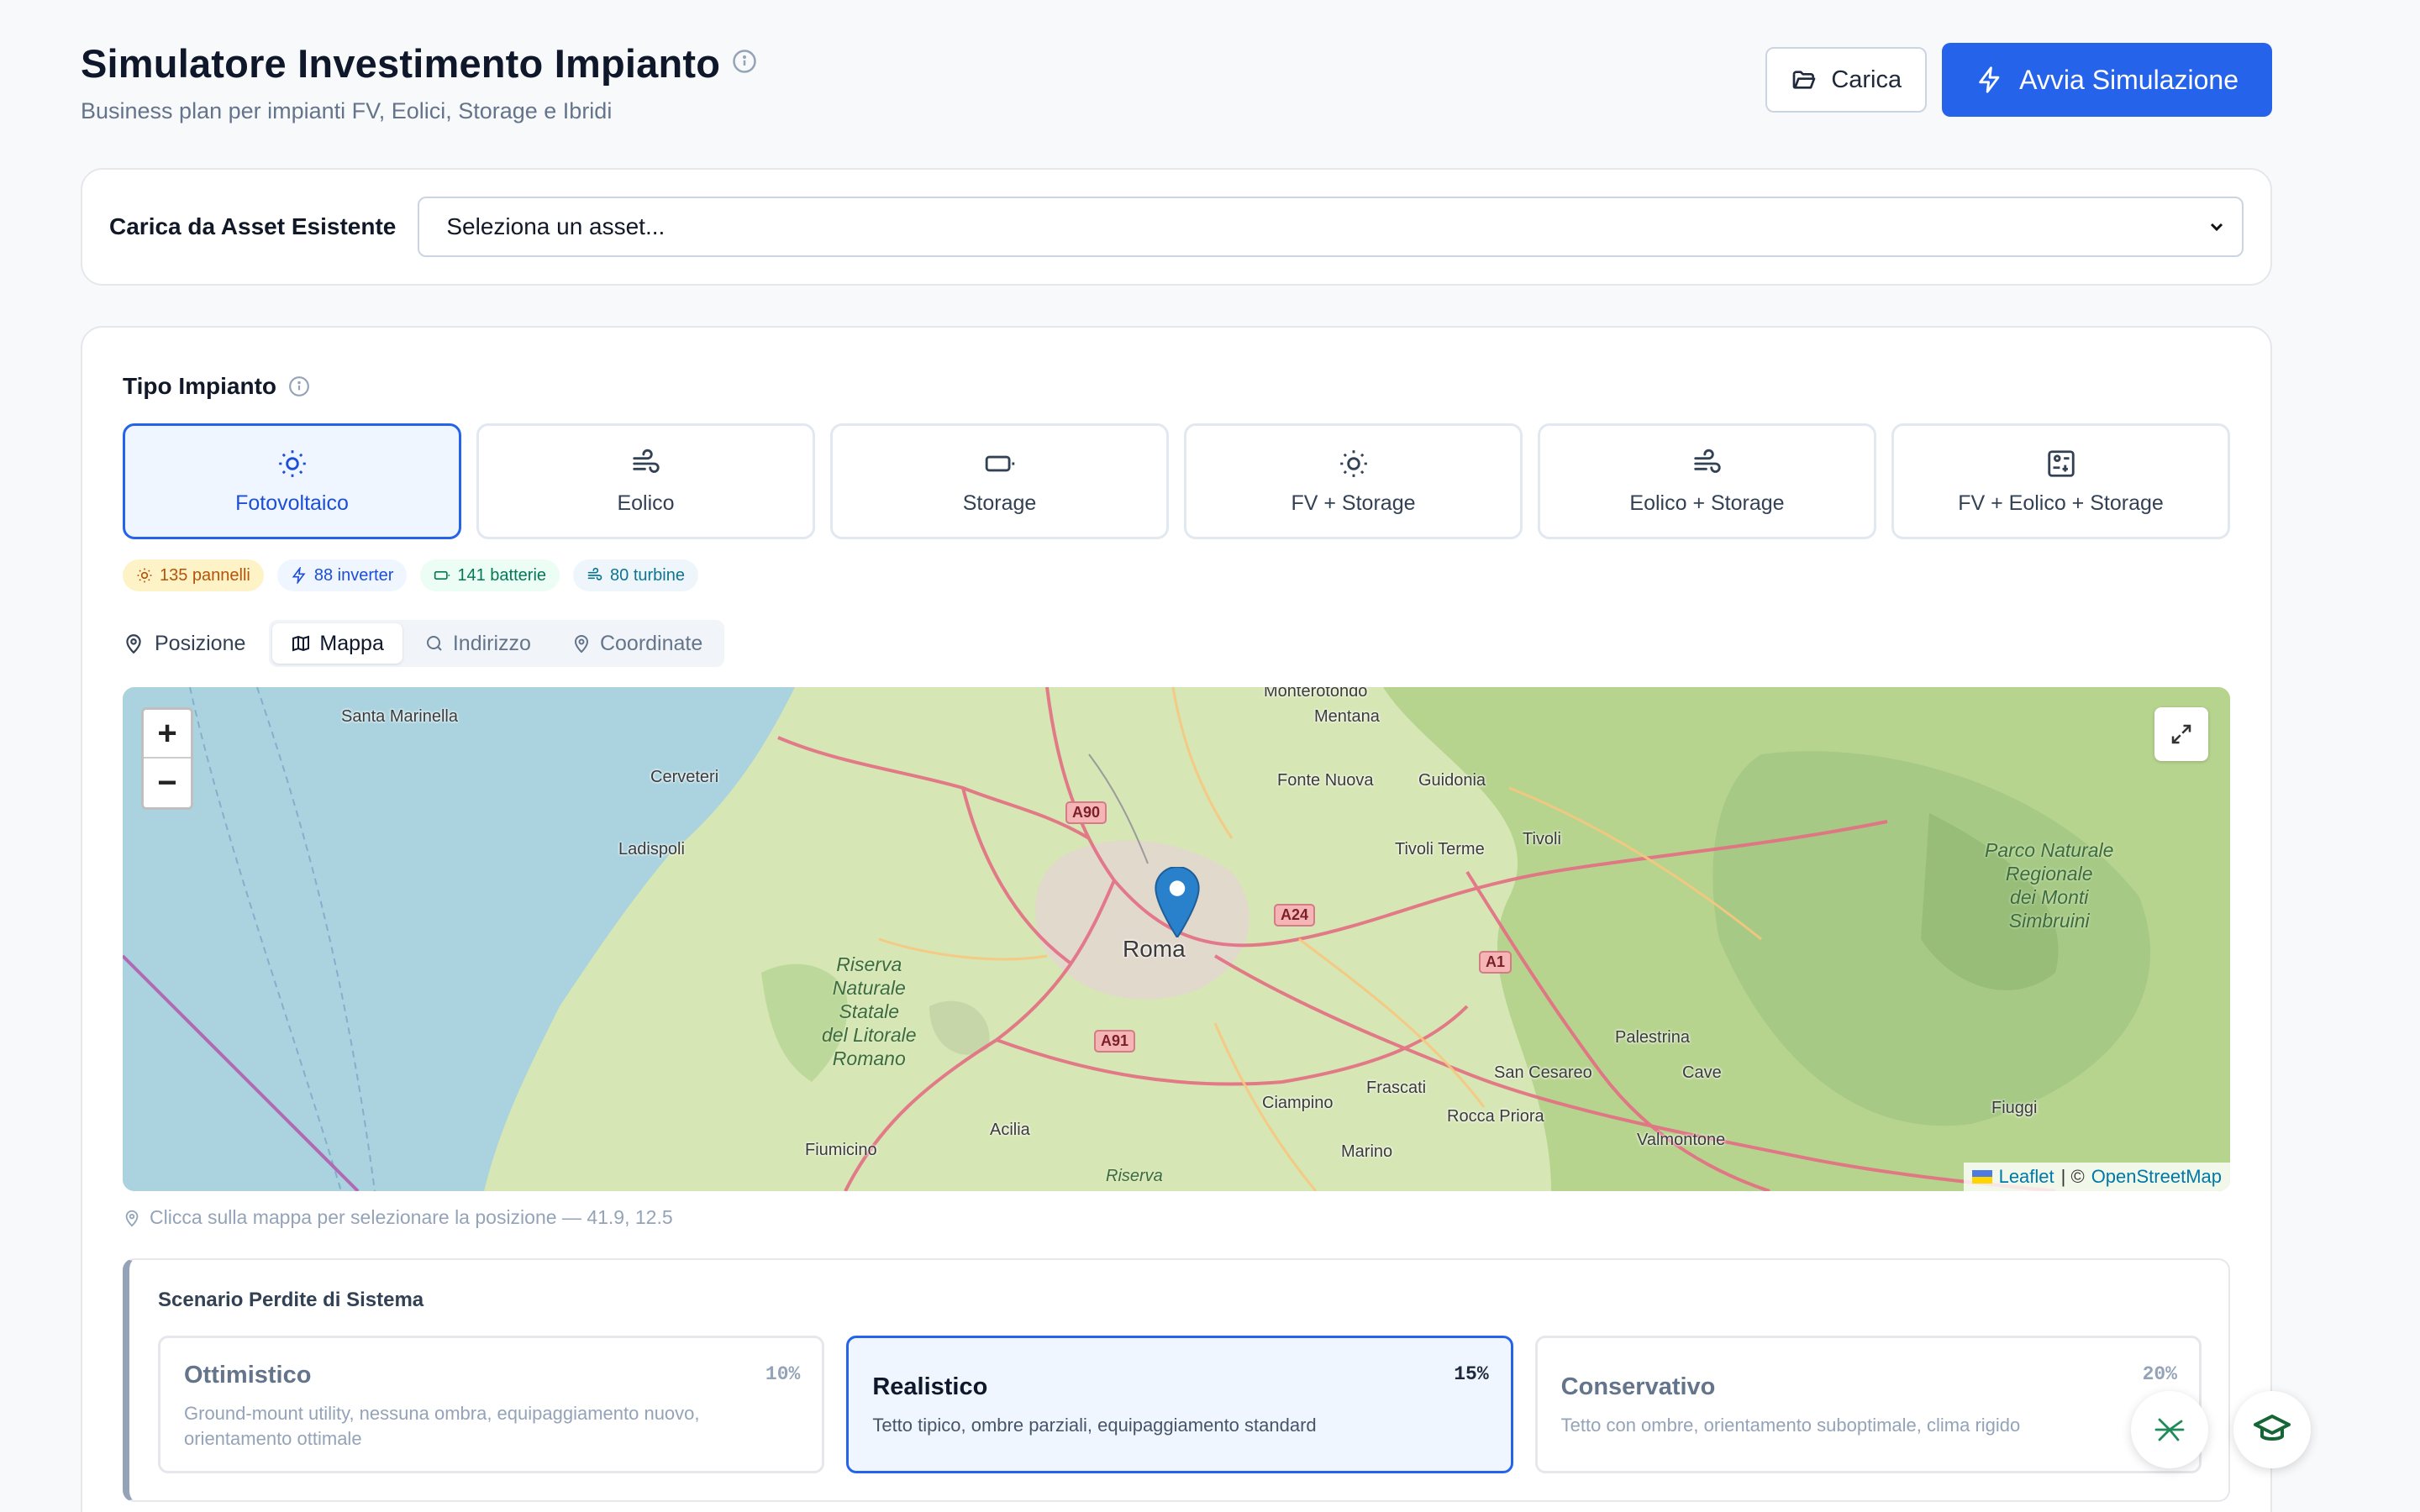  Describe the element at coordinates (299, 575) in the screenshot. I see `lightning-icon` at that location.